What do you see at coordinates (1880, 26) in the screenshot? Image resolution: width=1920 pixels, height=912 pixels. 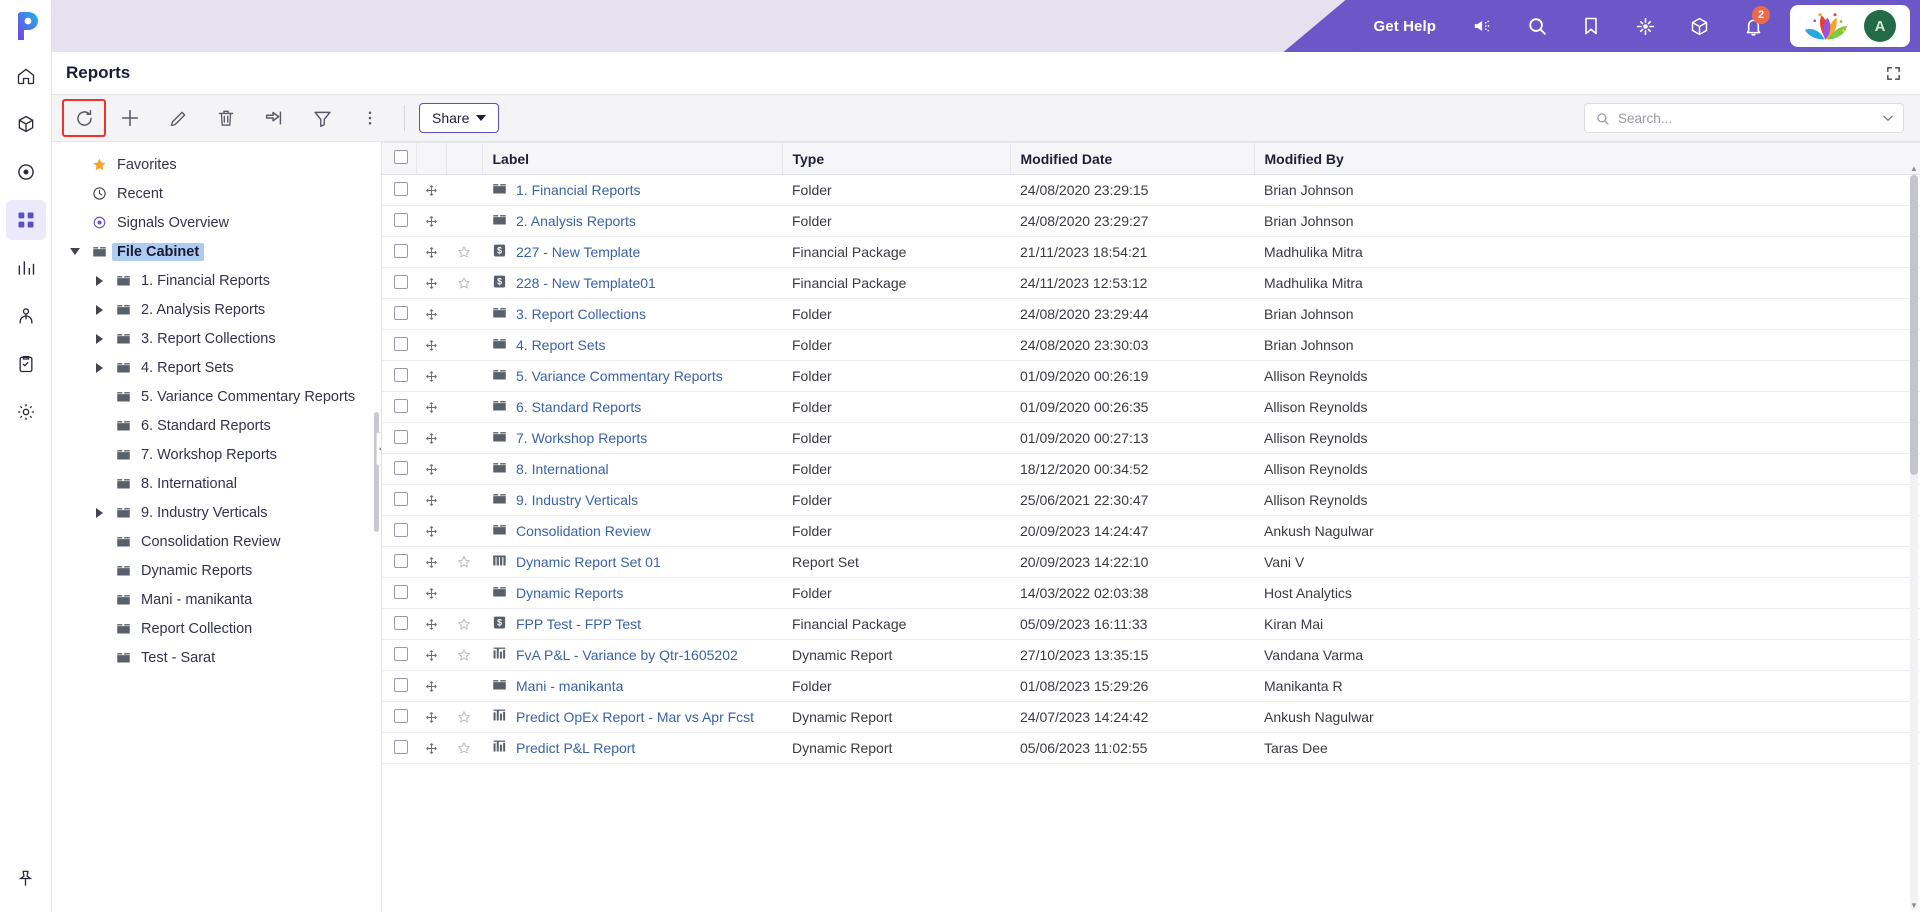 I see `avatar: A` at bounding box center [1880, 26].